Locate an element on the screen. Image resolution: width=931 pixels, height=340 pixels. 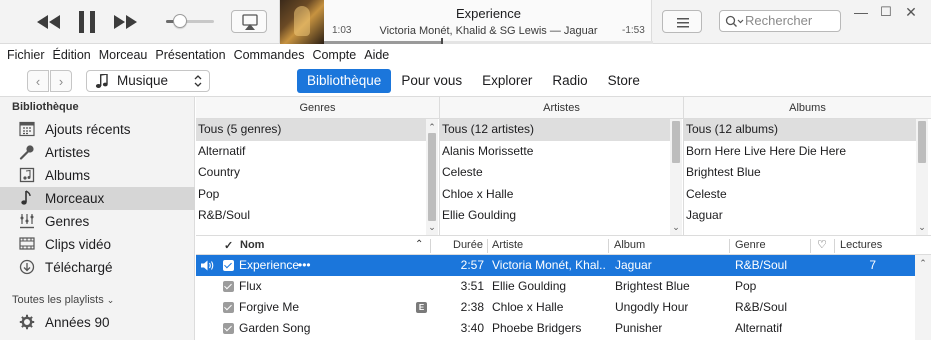
tab-pour-vous: Pour vous is located at coordinates (431, 81).